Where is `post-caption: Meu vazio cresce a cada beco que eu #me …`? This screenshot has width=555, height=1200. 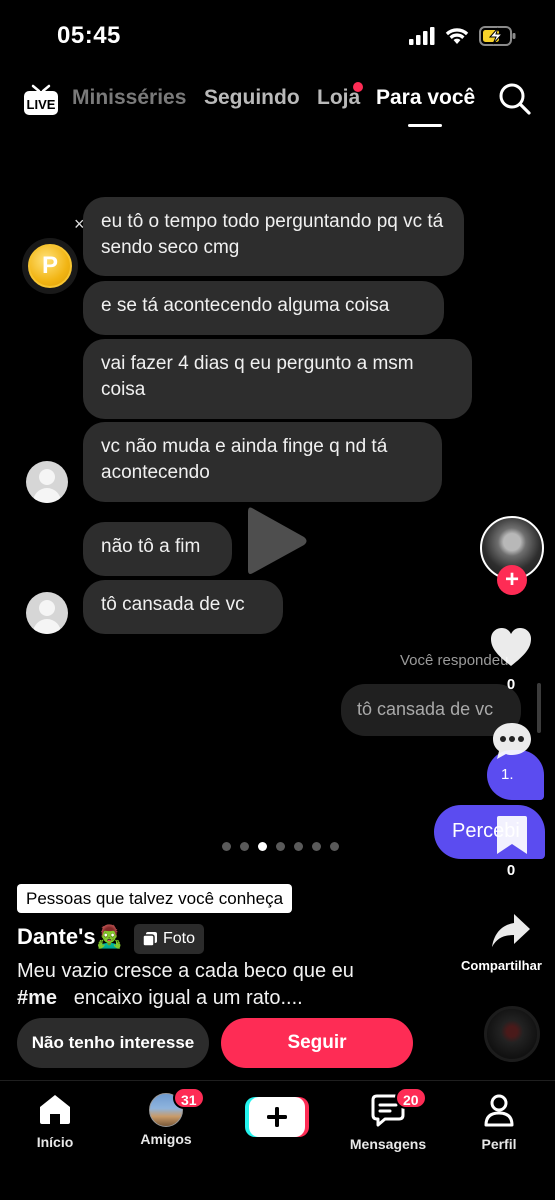
post-caption: Meu vazio cresce a cada beco que eu #me … is located at coordinates (227, 985).